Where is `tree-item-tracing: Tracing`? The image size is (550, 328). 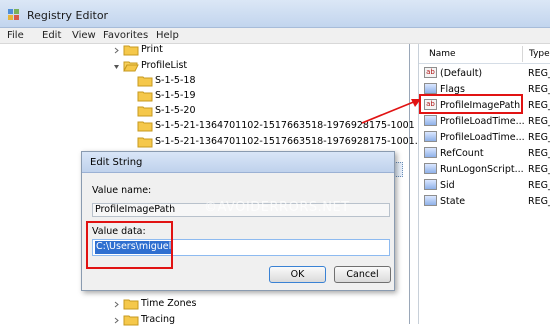 tree-item-tracing: Tracing is located at coordinates (208, 320).